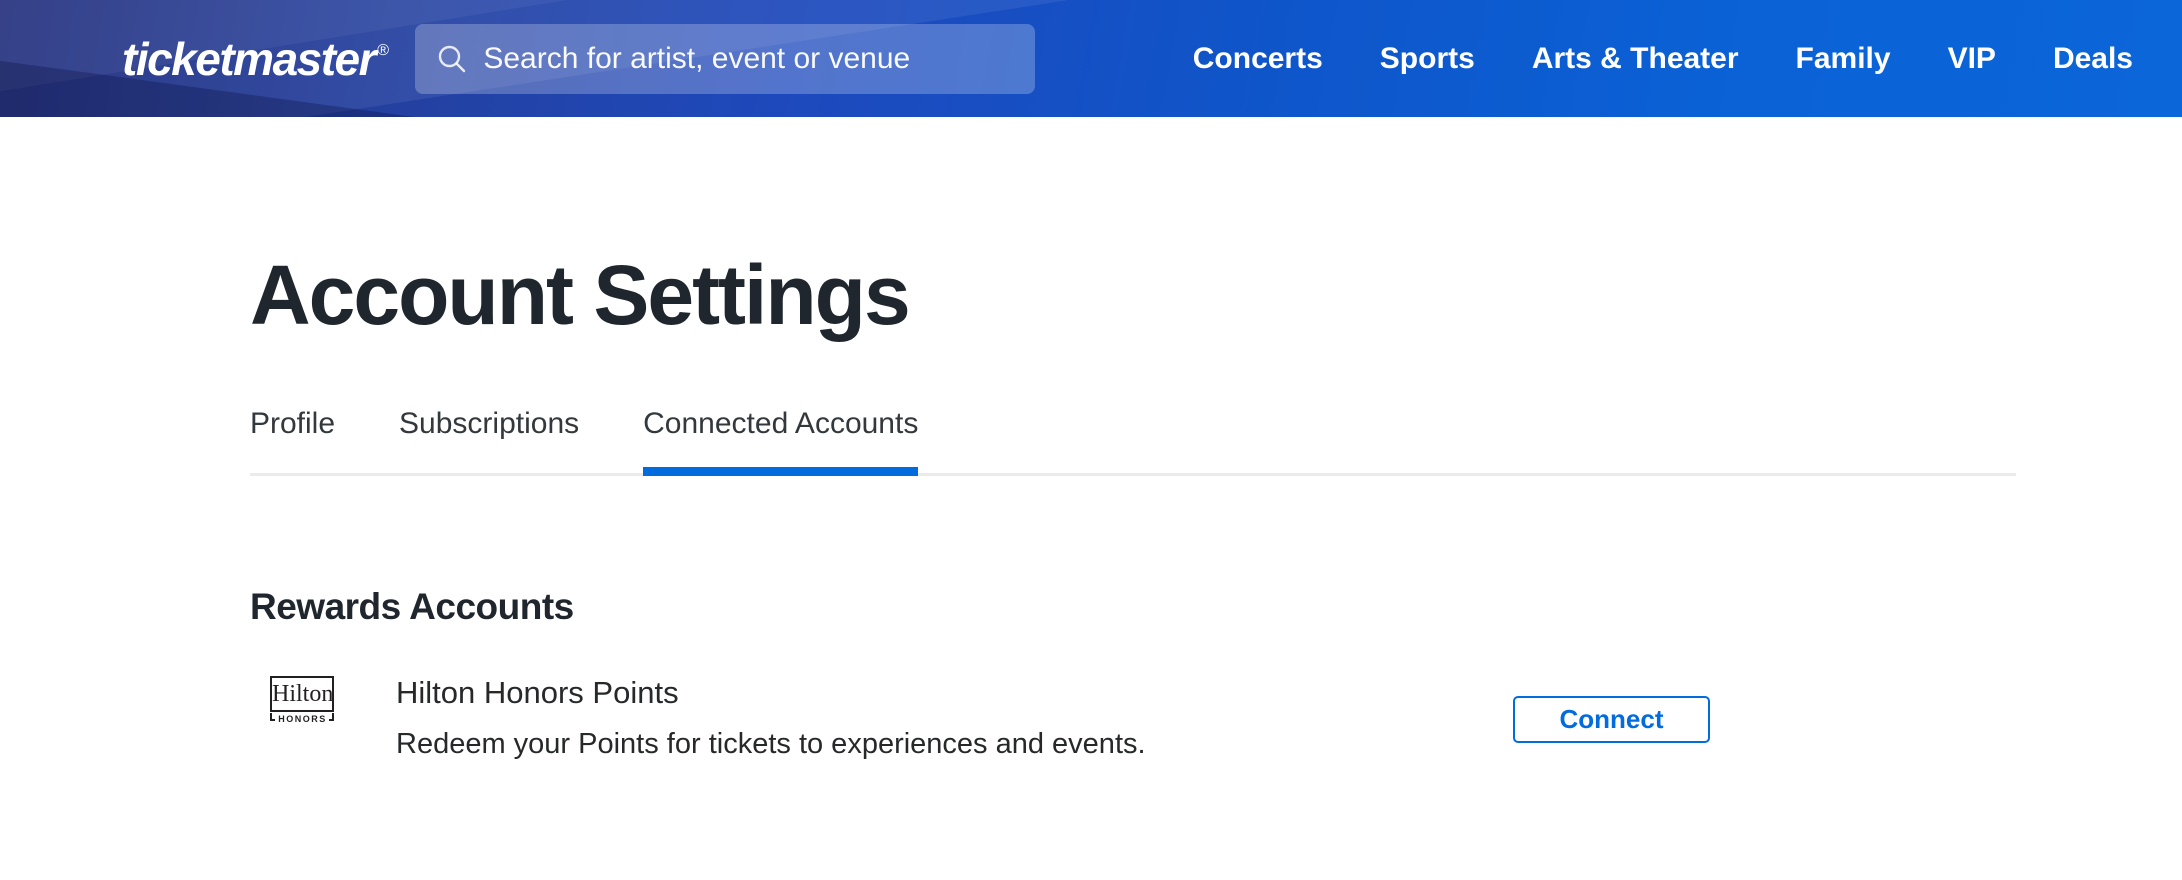 This screenshot has width=2182, height=880. What do you see at coordinates (2093, 59) in the screenshot?
I see `nav-item-deals: Deals` at bounding box center [2093, 59].